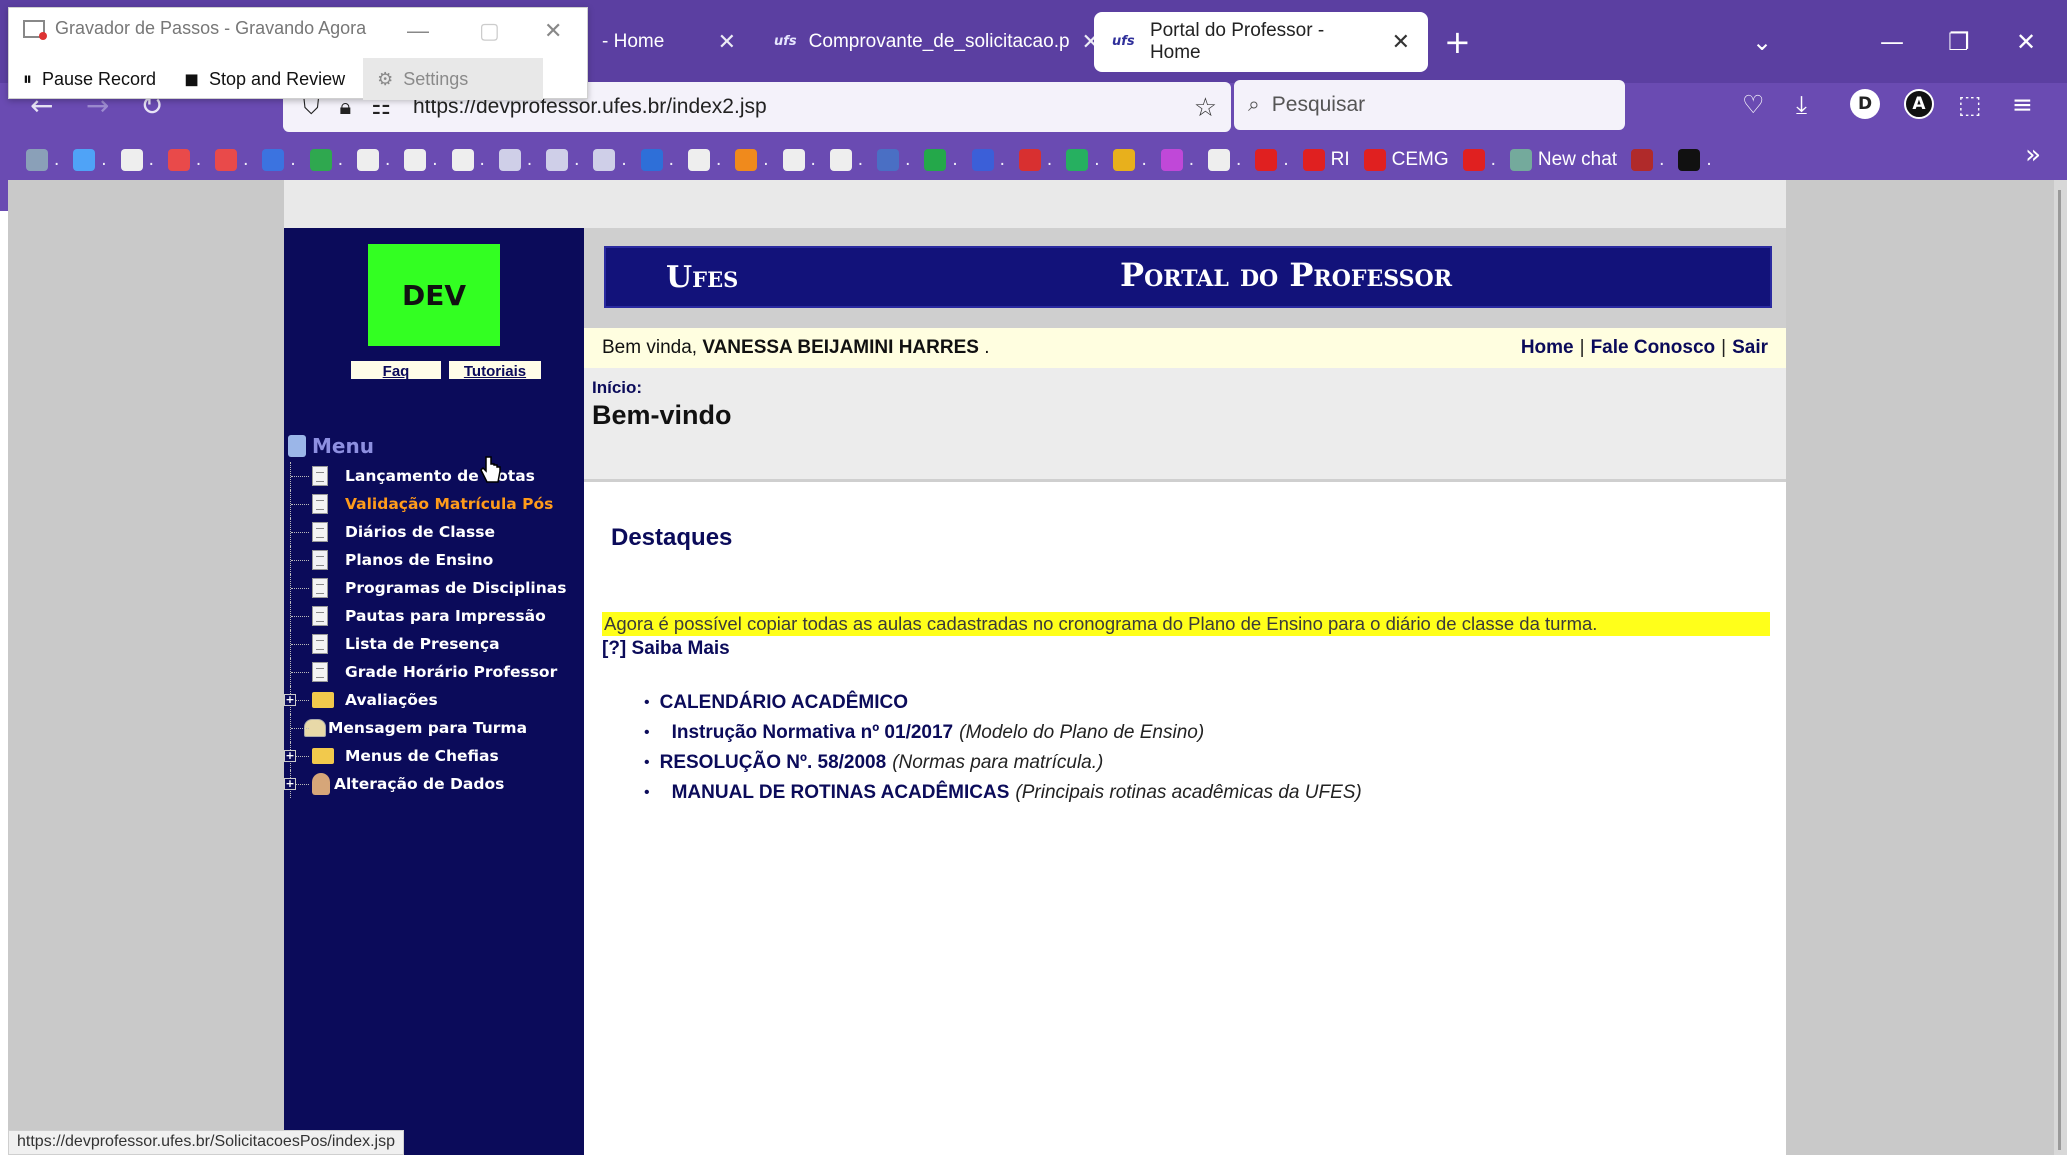 This screenshot has width=2067, height=1155. What do you see at coordinates (1563, 160) in the screenshot?
I see `bookmark-item: New chat` at bounding box center [1563, 160].